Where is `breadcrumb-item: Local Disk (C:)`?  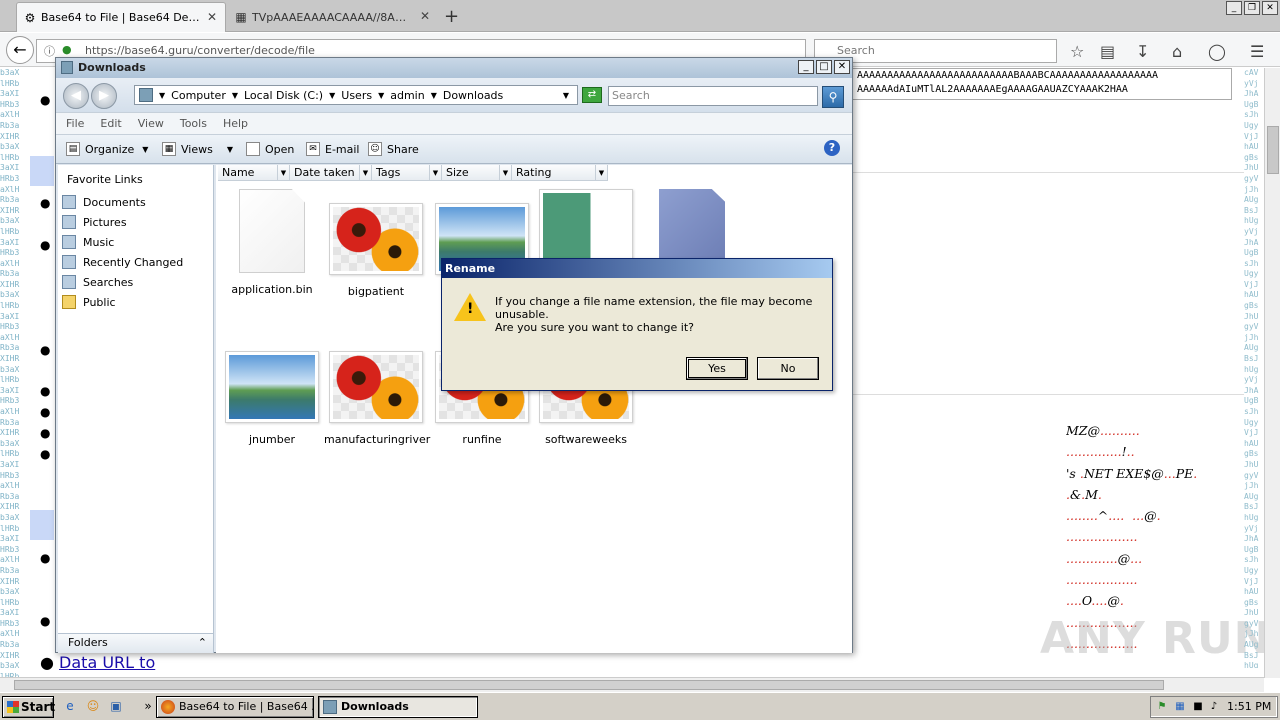
breadcrumb-item: Local Disk (C:) is located at coordinates (283, 95).